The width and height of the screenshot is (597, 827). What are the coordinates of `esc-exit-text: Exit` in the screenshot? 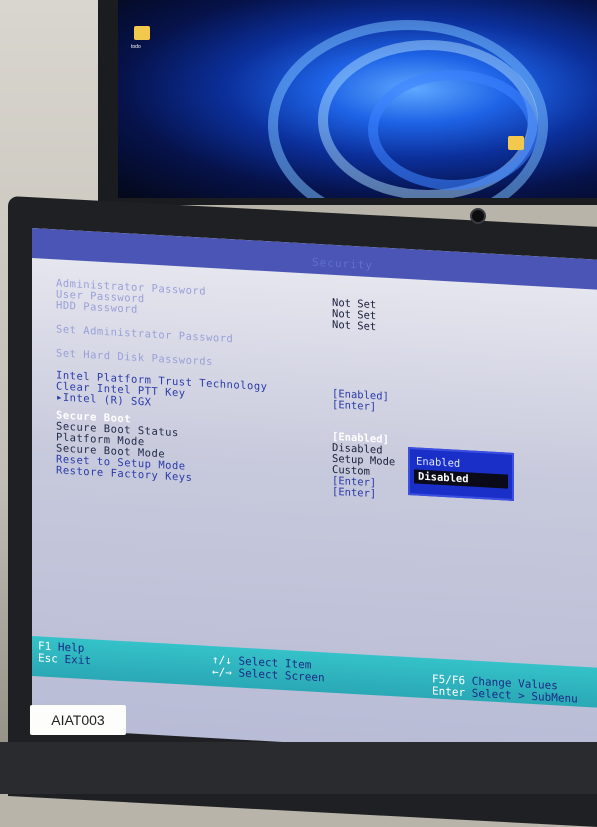 It's located at (78, 660).